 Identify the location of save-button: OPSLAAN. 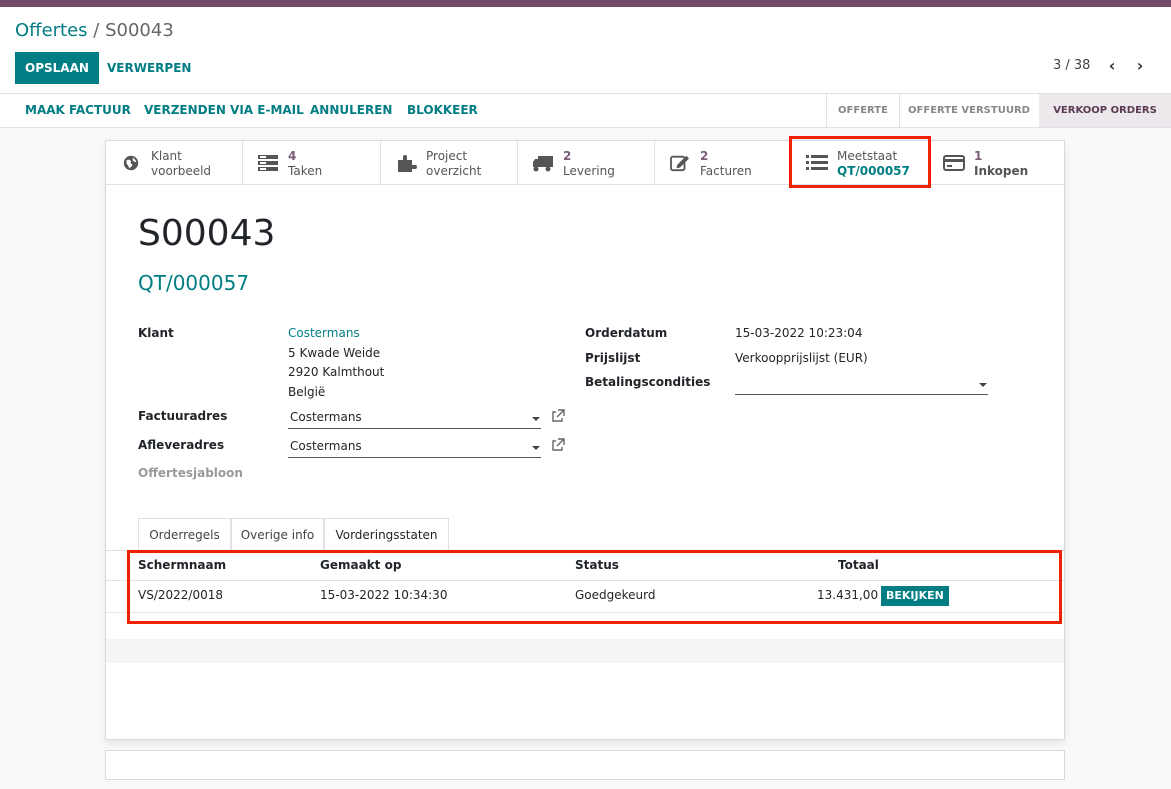
(57, 68).